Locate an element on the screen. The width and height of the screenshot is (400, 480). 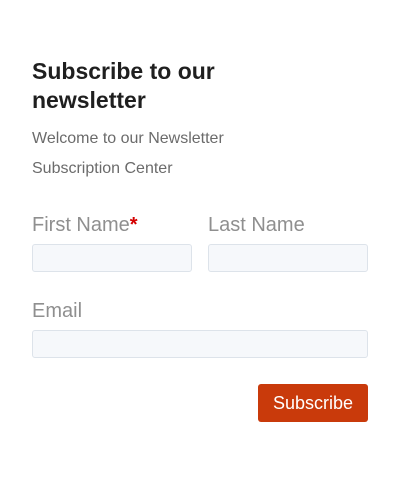
email-label: Email is located at coordinates (57, 311).